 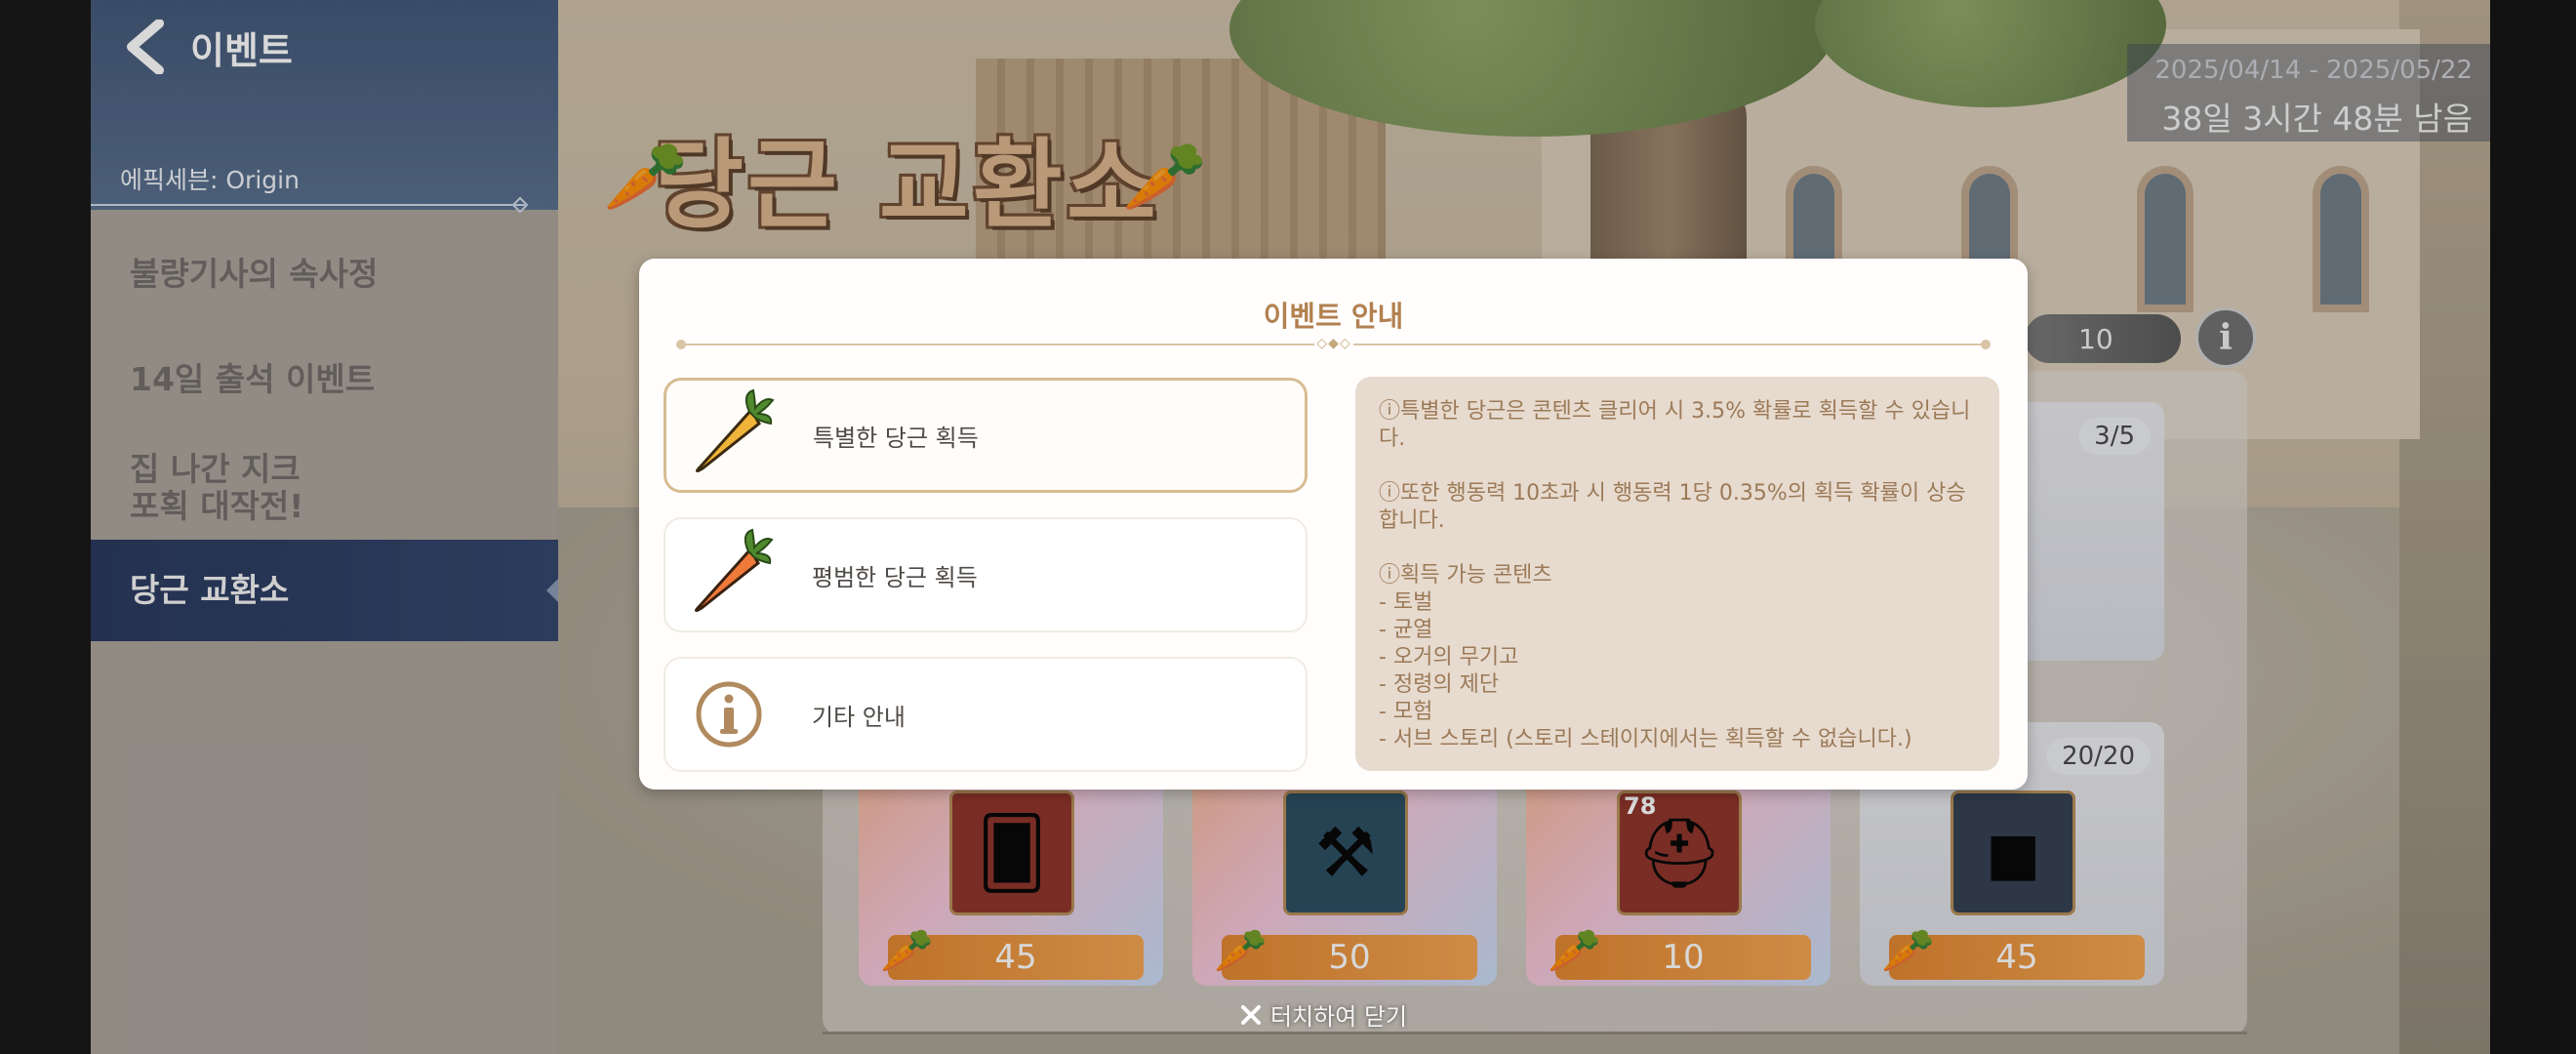 I want to click on content-list-item: - 오거의 무기고, so click(x=1449, y=657).